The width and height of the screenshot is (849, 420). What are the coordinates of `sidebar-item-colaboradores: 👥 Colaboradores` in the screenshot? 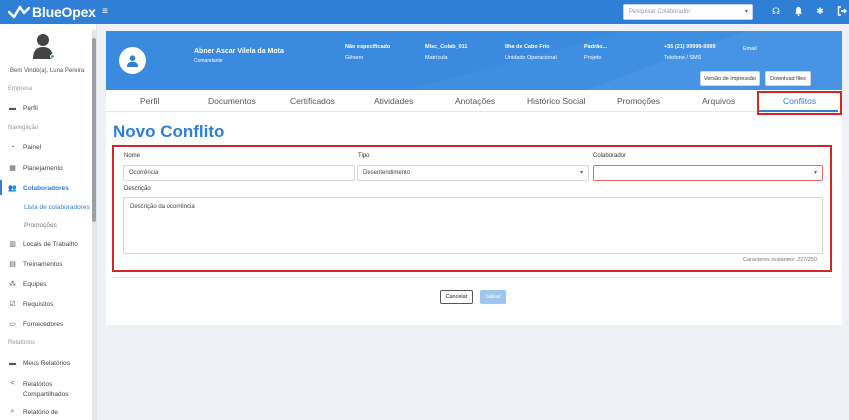 It's located at (38, 188).